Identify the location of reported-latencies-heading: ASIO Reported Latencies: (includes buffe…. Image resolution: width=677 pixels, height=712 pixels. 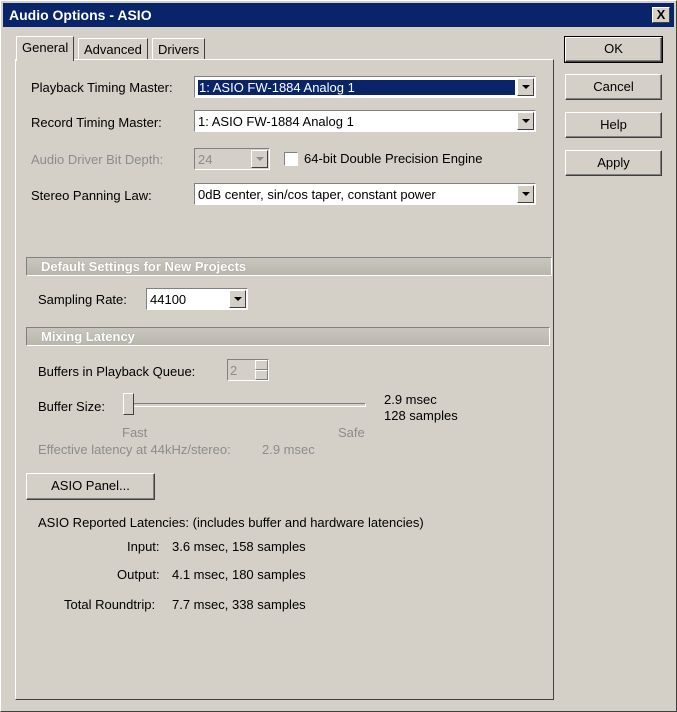
(231, 522).